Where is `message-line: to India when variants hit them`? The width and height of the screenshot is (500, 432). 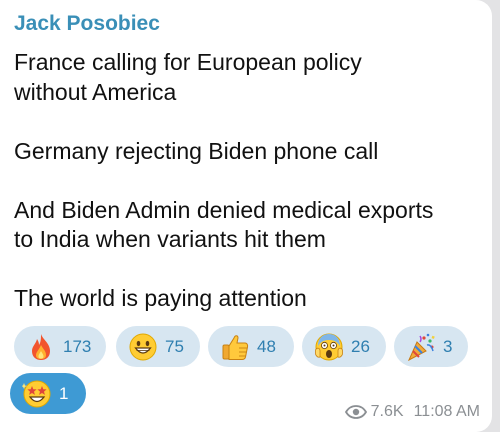 message-line: to India when variants hit them is located at coordinates (170, 239).